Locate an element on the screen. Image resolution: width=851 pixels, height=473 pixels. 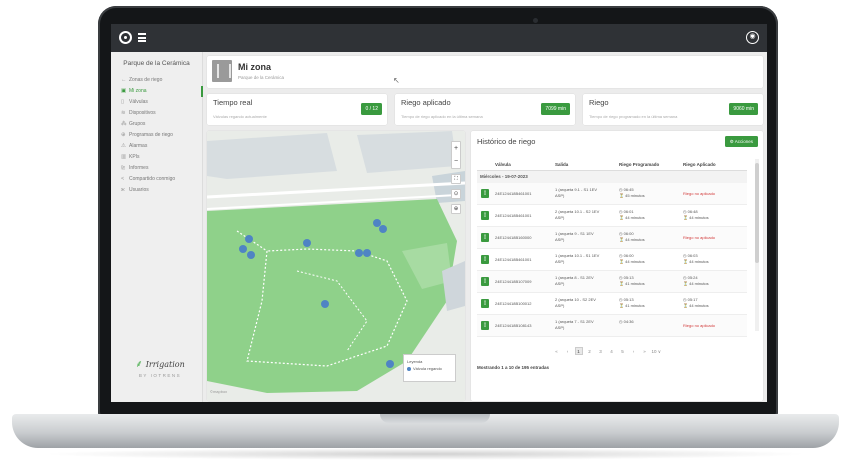
sidebar-item-mi-zona: ▣ Mi zona is located at coordinates (157, 91).